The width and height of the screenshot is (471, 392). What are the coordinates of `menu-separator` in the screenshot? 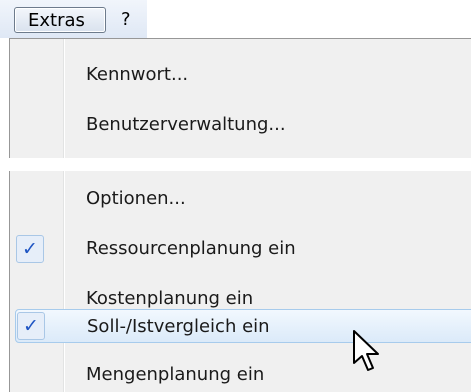 It's located at (240, 164).